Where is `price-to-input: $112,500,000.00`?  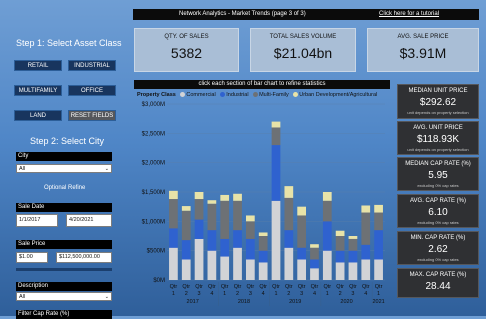
price-to-input: $112,500,000.00 is located at coordinates (84, 257).